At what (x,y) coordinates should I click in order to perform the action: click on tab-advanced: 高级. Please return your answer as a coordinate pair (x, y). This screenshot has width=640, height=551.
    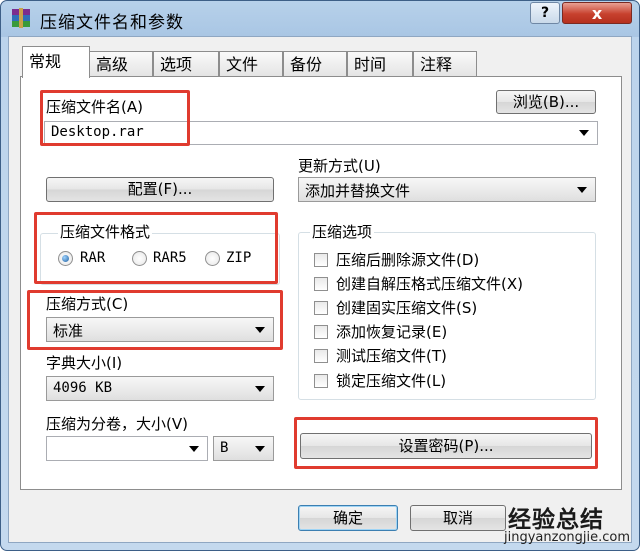
    Looking at the image, I should click on (121, 64).